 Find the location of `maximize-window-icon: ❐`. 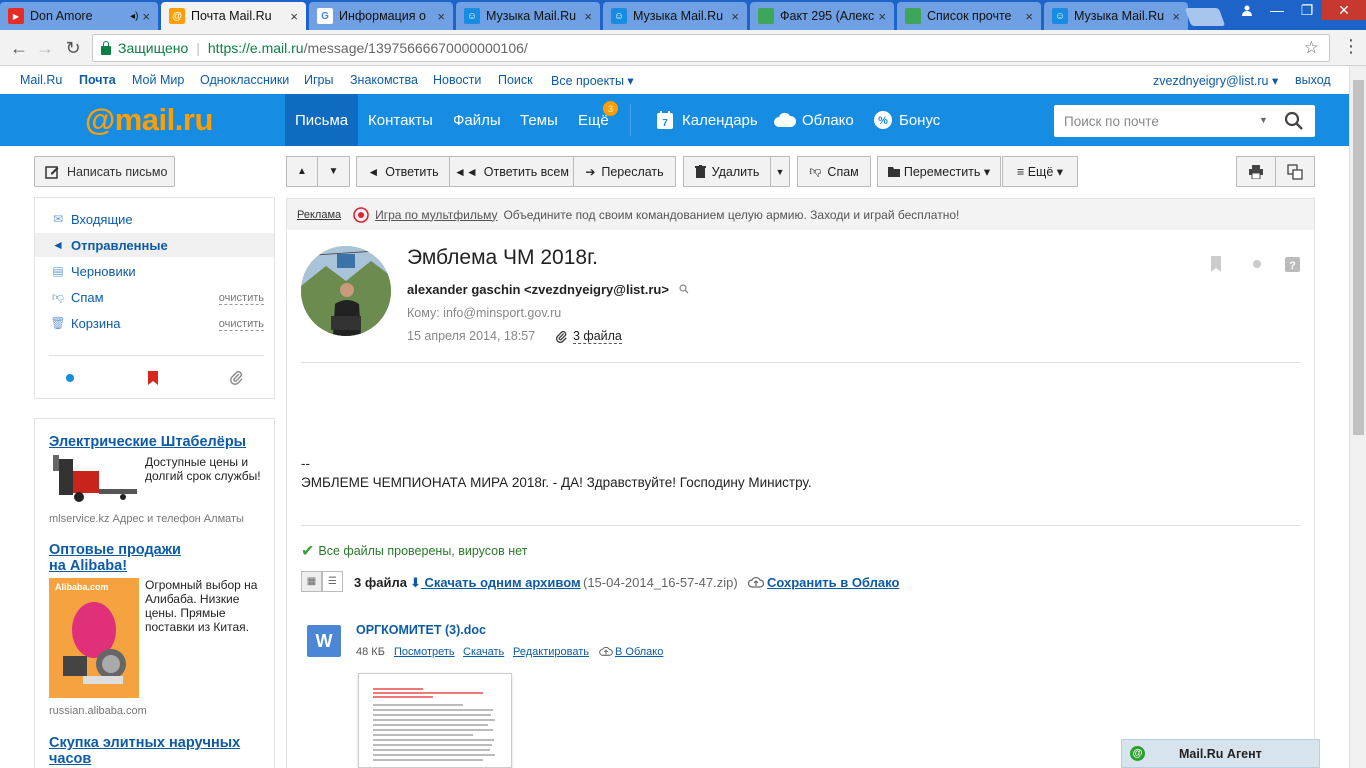

maximize-window-icon: ❐ is located at coordinates (1307, 10).